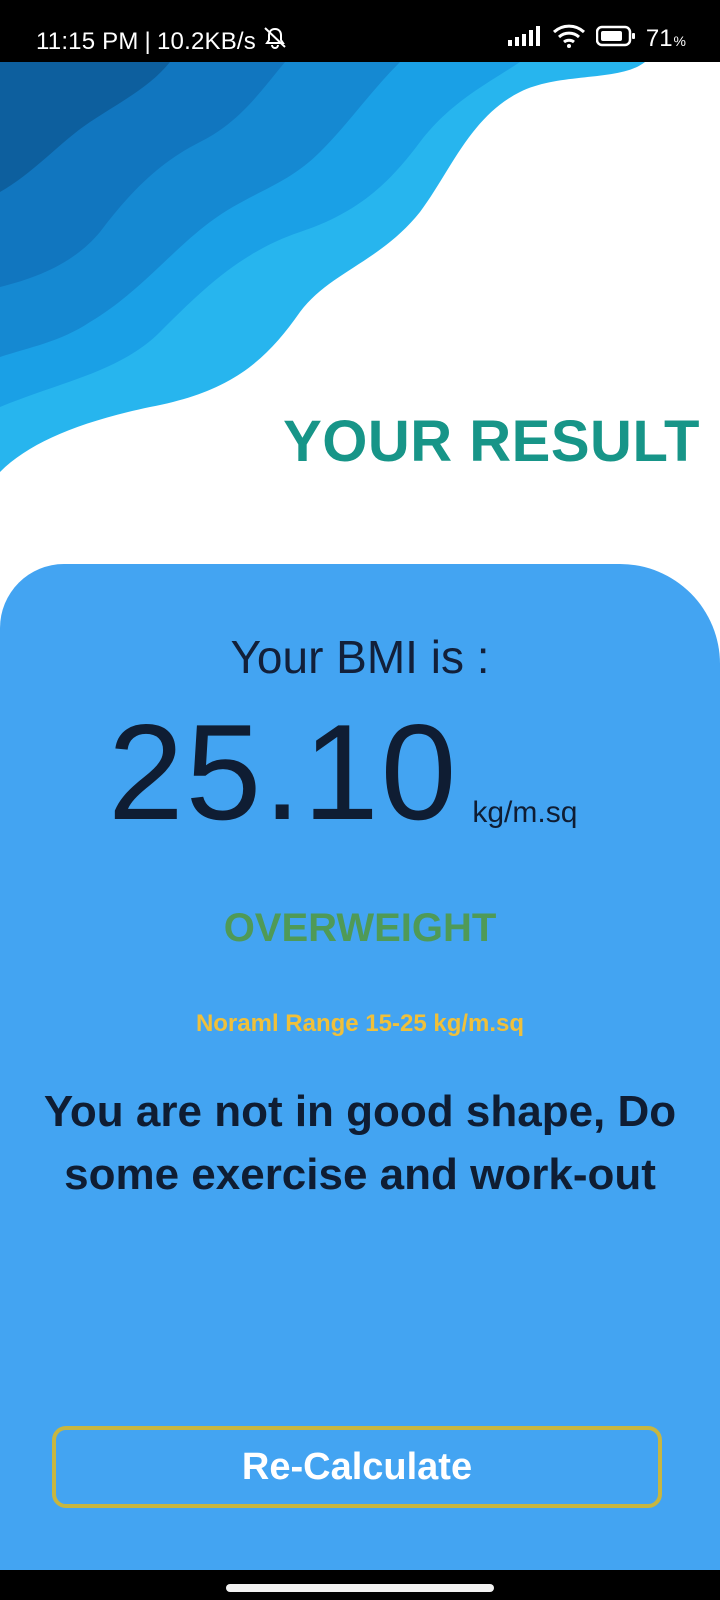  I want to click on home-indicator, so click(360, 1588).